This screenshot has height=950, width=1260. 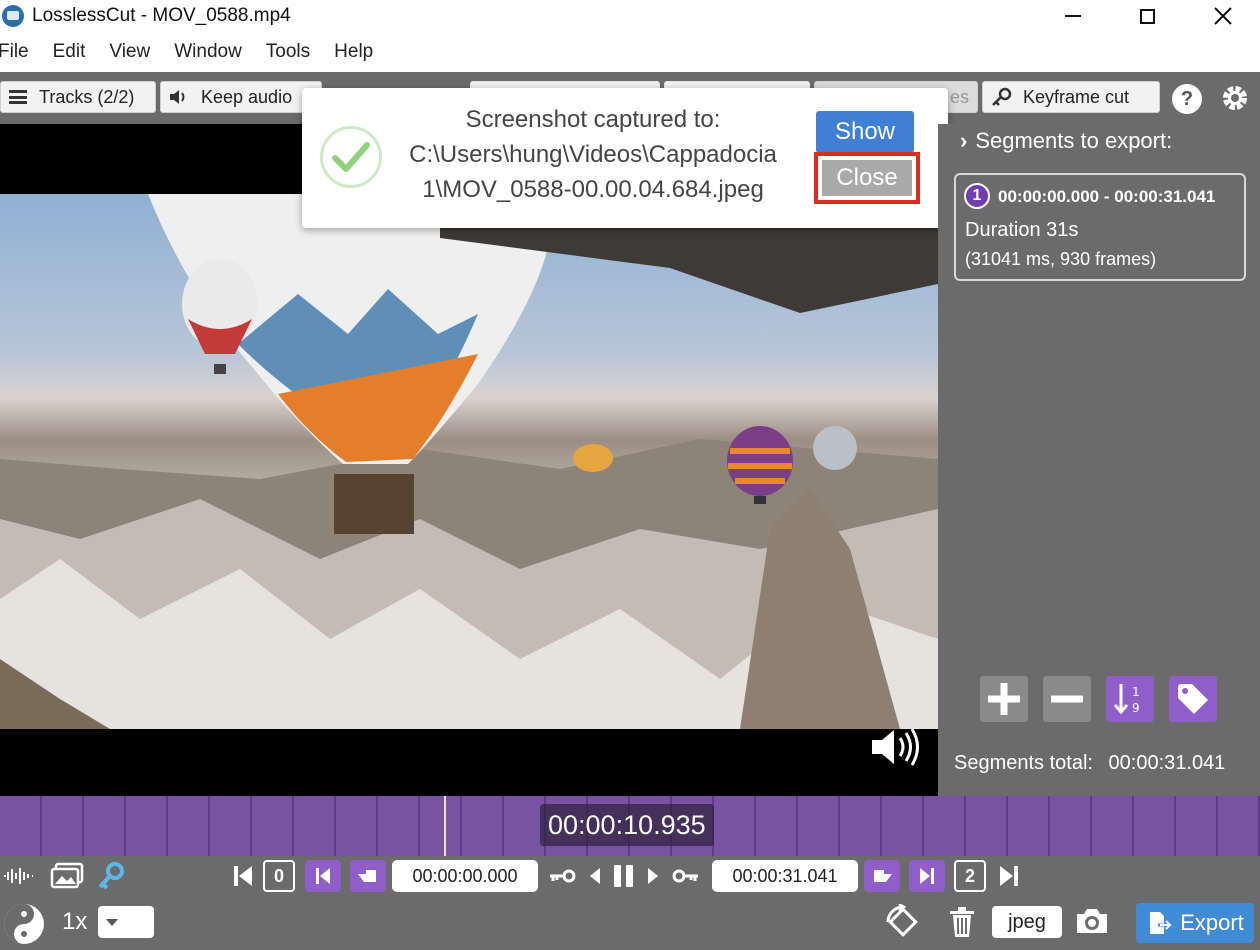 I want to click on volume-icon, so click(x=896, y=747).